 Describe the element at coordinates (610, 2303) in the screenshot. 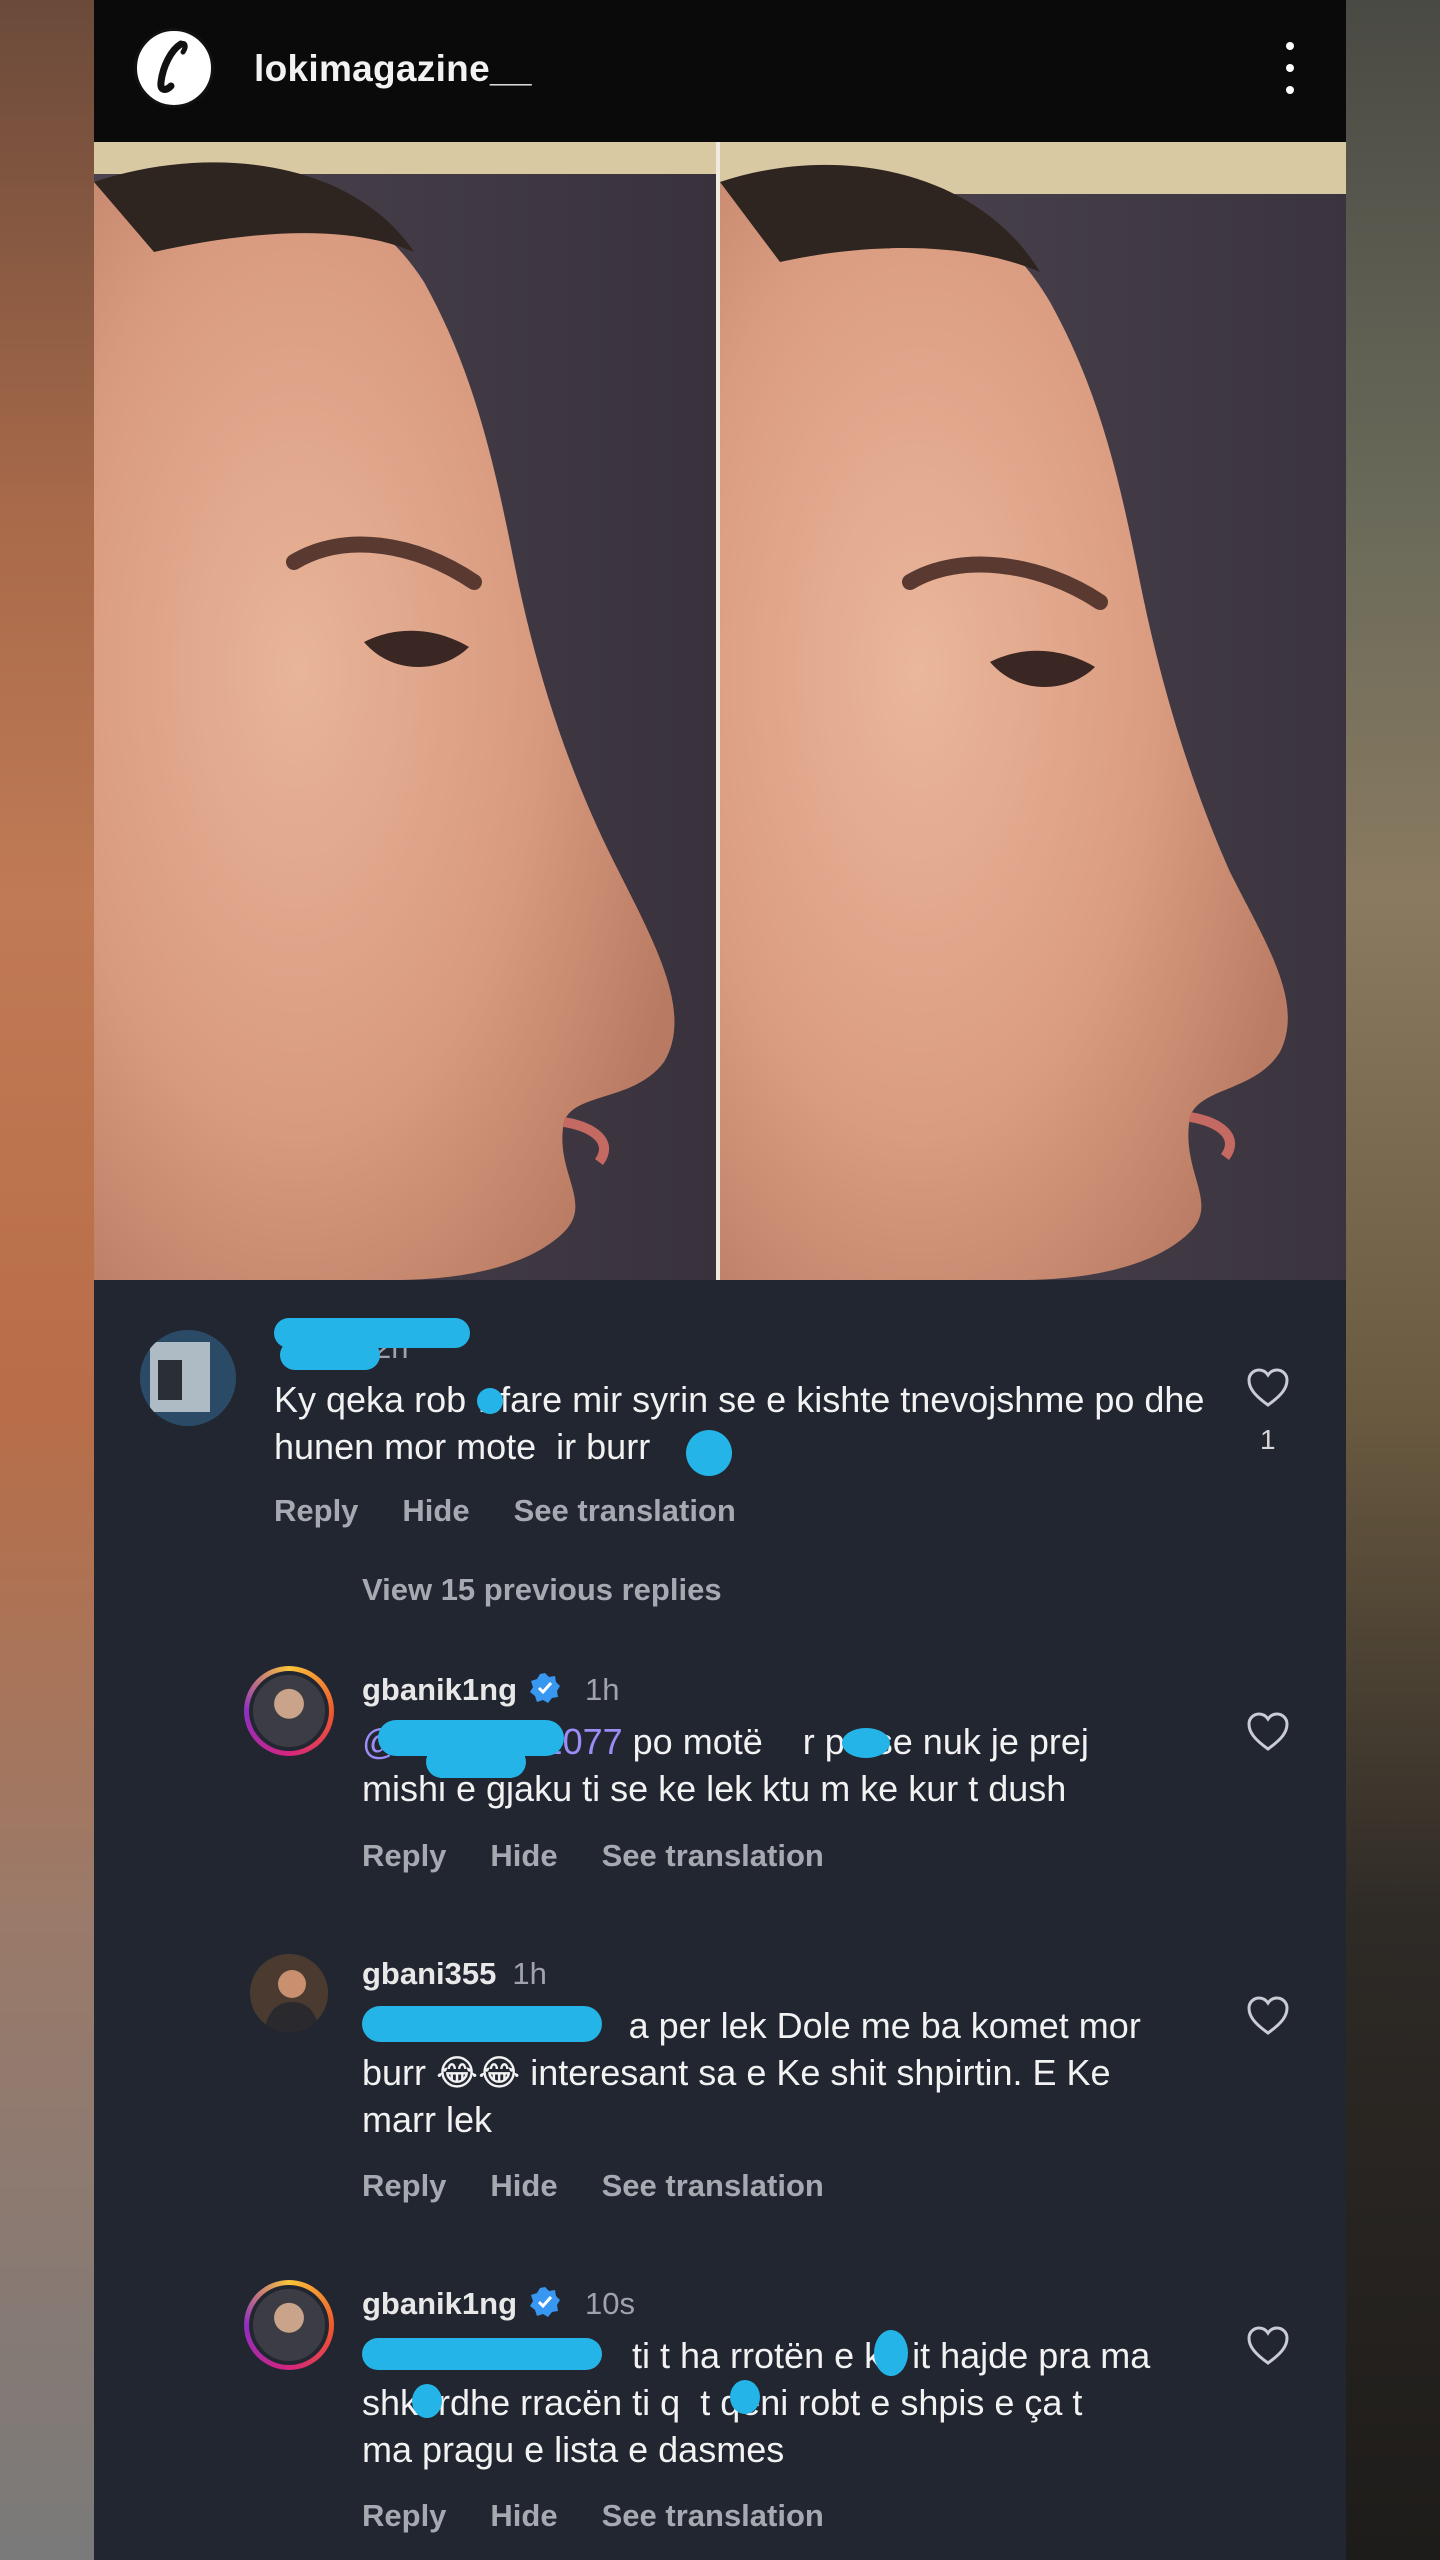

I see `comment-time: 10s` at that location.